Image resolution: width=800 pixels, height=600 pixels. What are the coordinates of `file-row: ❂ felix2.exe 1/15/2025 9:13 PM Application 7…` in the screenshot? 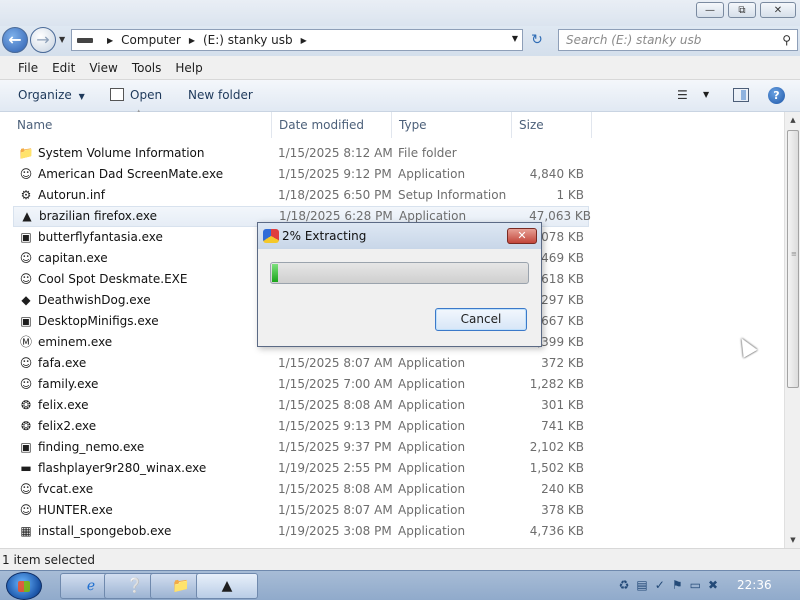 It's located at (392, 426).